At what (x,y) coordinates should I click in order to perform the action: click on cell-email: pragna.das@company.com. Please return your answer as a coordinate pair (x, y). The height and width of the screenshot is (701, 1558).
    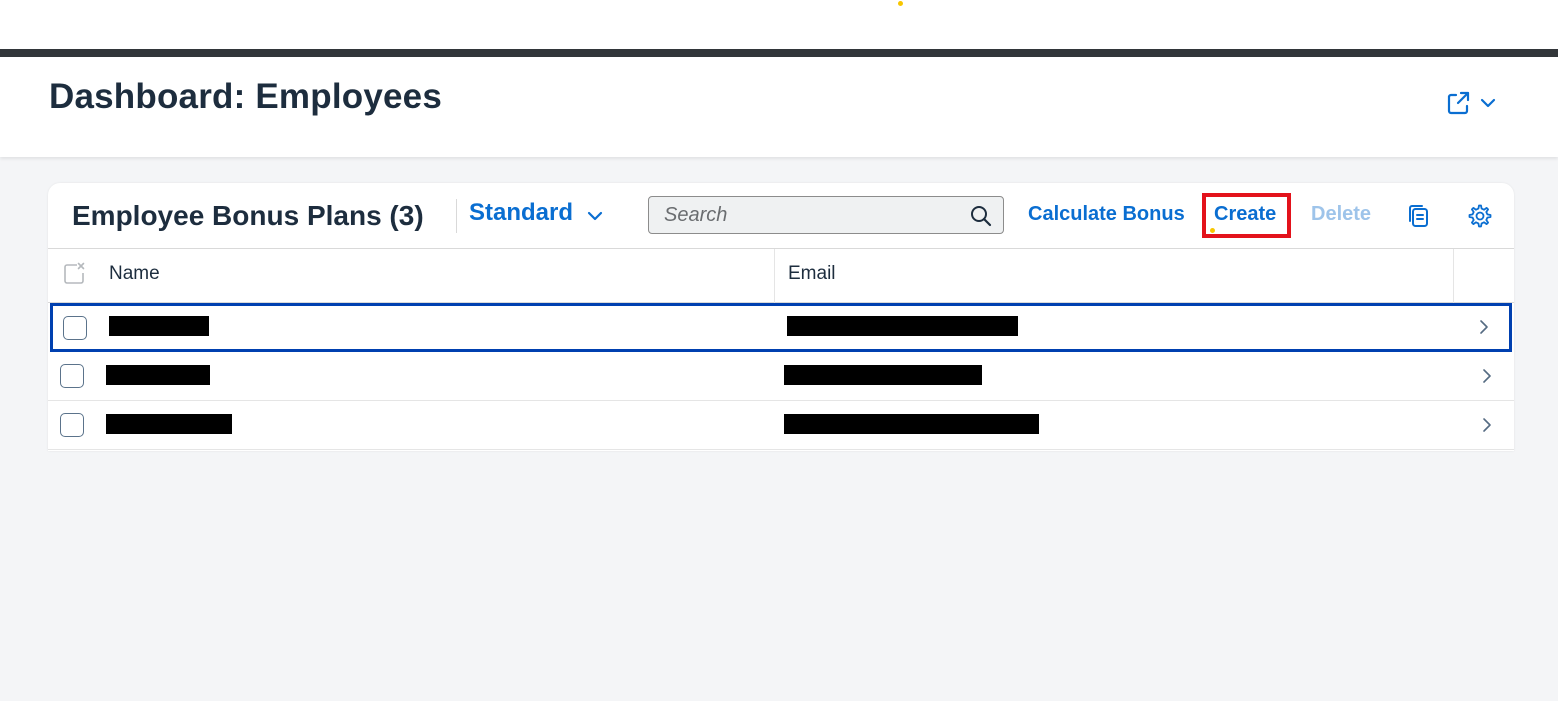
    Looking at the image, I should click on (903, 329).